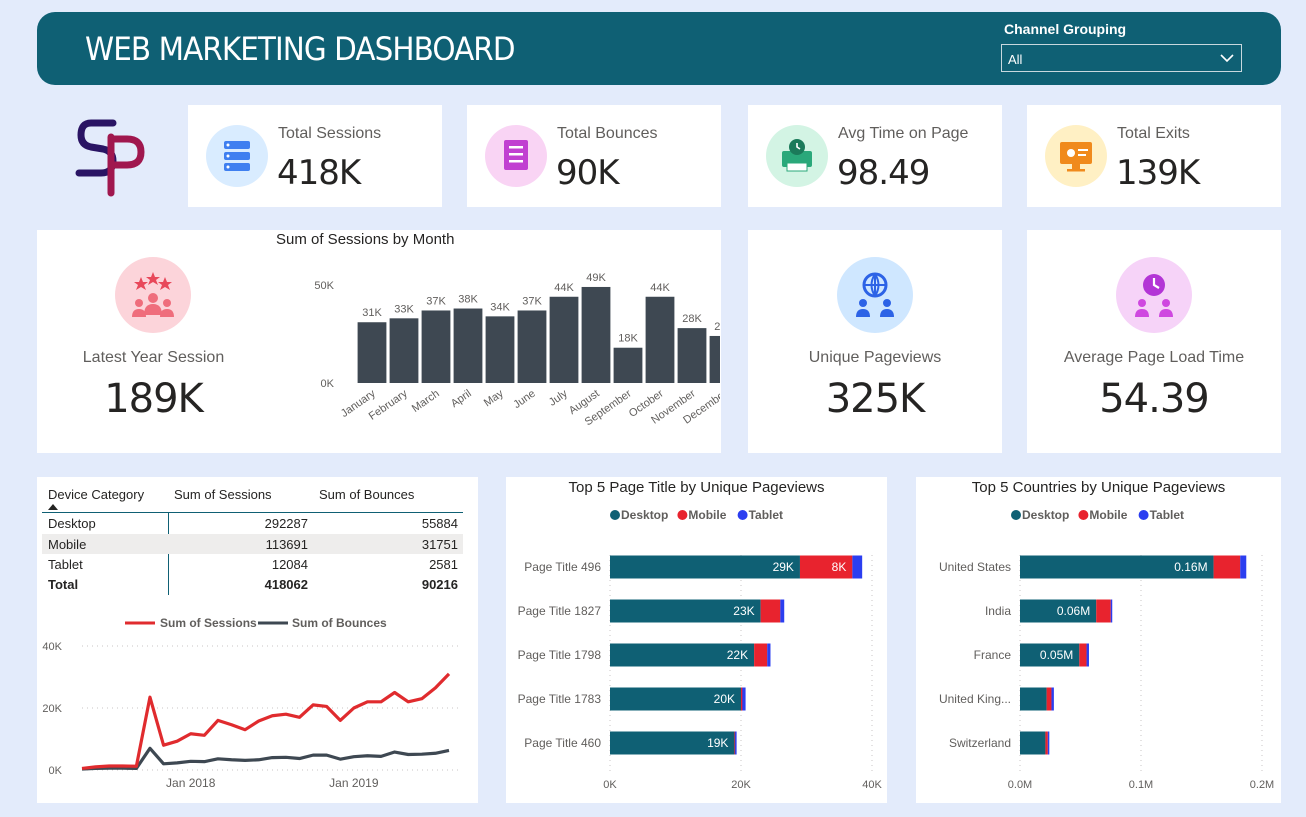 Image resolution: width=1306 pixels, height=817 pixels. I want to click on avg-page-load-card: Average Page Load Time 54.39, so click(1154, 341).